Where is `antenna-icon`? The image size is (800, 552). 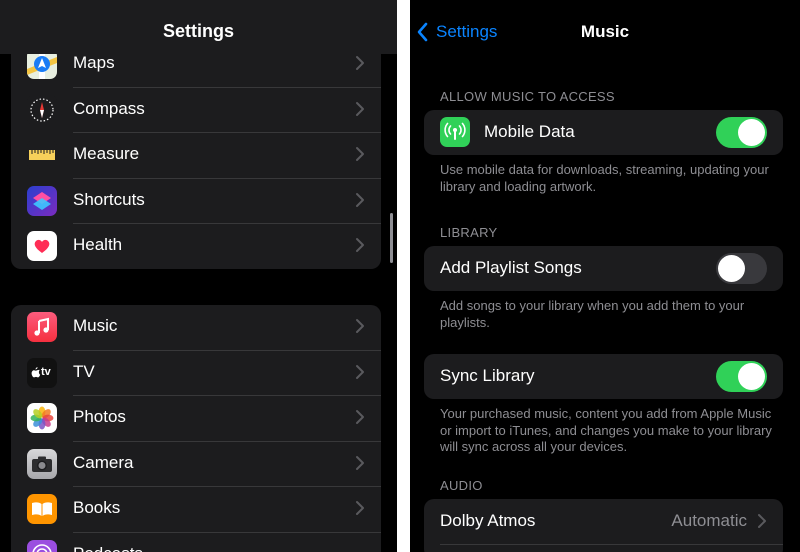
antenna-icon is located at coordinates (455, 132).